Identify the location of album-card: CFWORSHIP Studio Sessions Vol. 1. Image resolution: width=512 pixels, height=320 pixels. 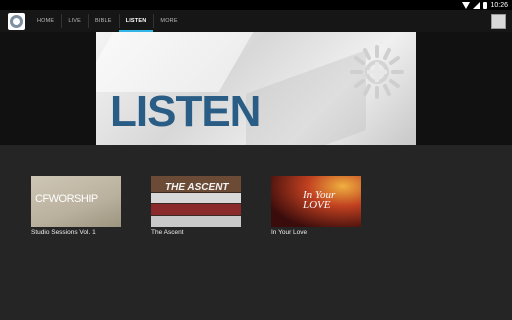
(76, 206).